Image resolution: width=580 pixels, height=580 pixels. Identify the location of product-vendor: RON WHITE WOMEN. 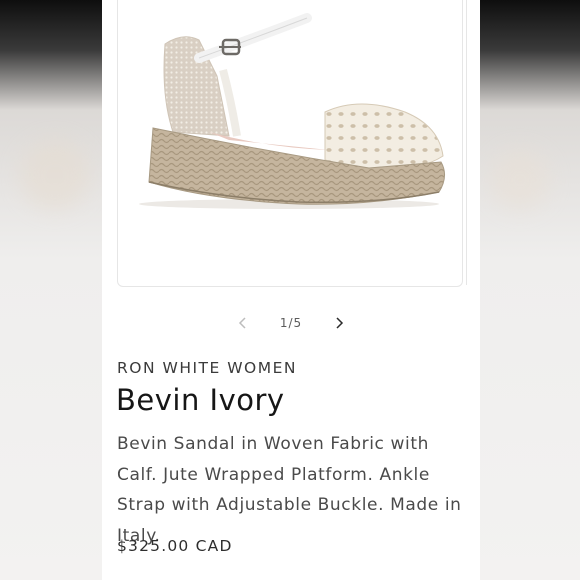
(207, 368).